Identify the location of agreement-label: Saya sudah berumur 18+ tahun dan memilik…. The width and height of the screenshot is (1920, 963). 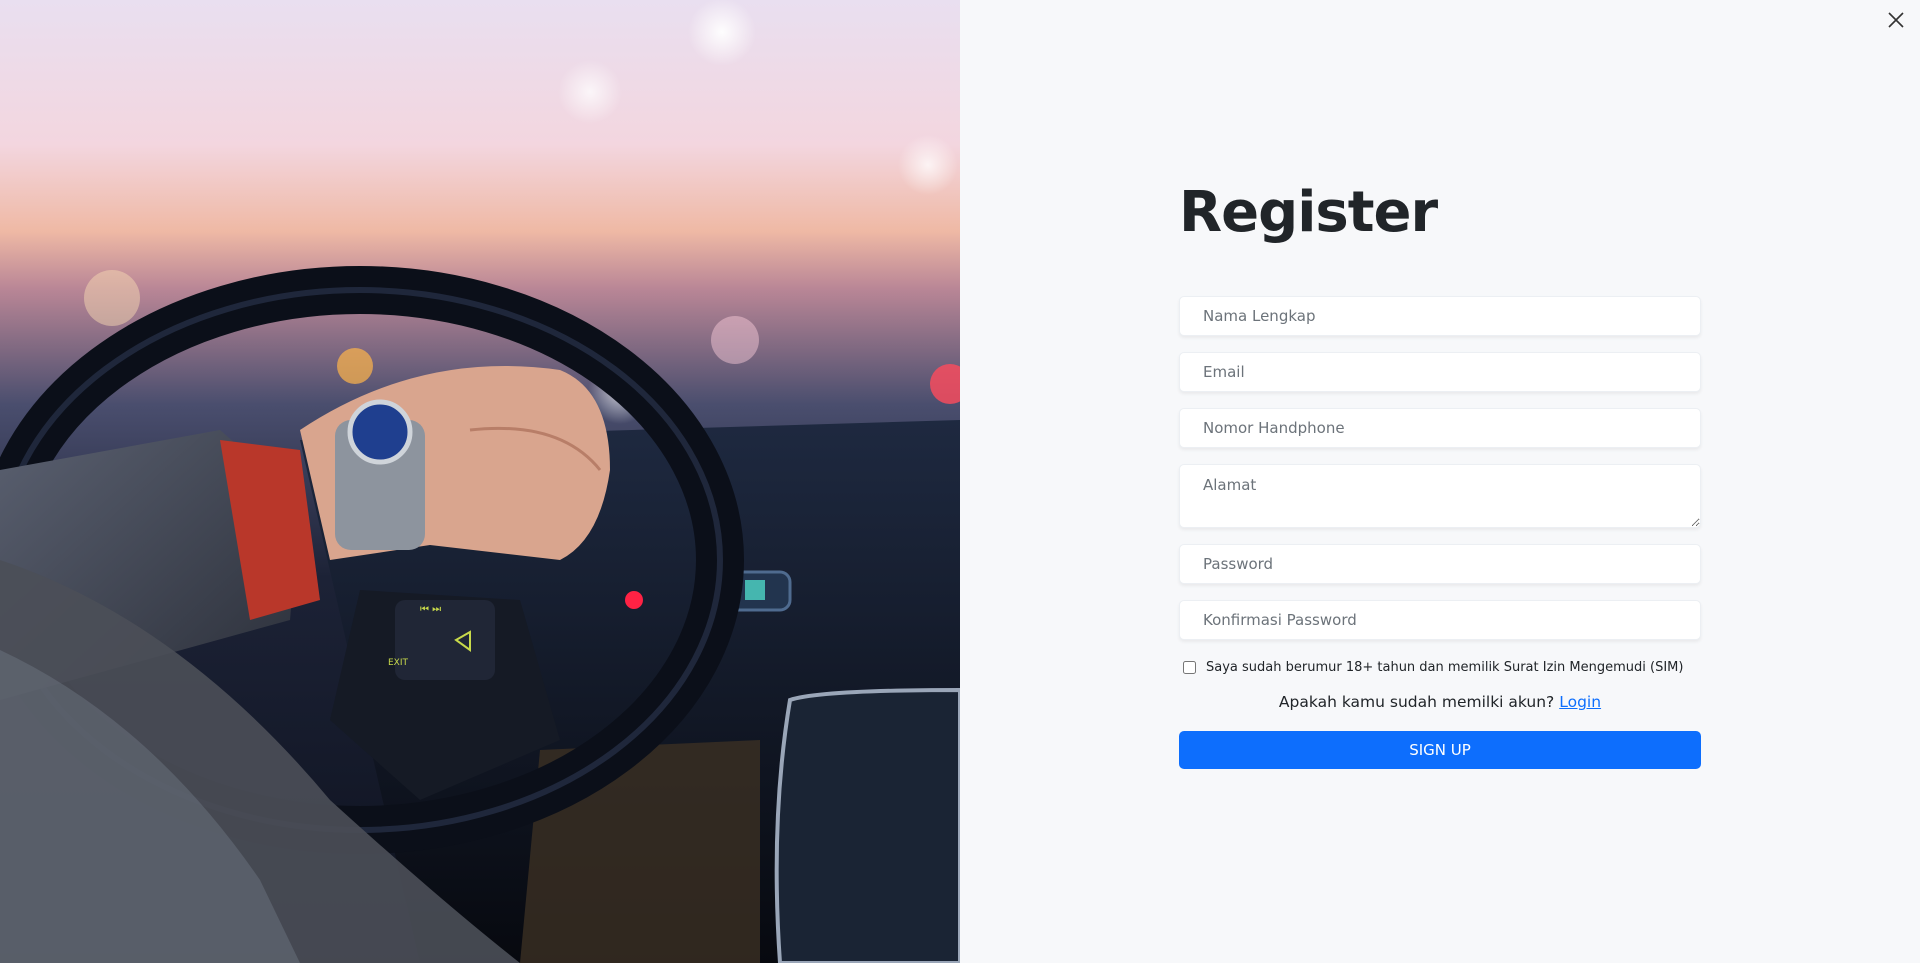
(1445, 667).